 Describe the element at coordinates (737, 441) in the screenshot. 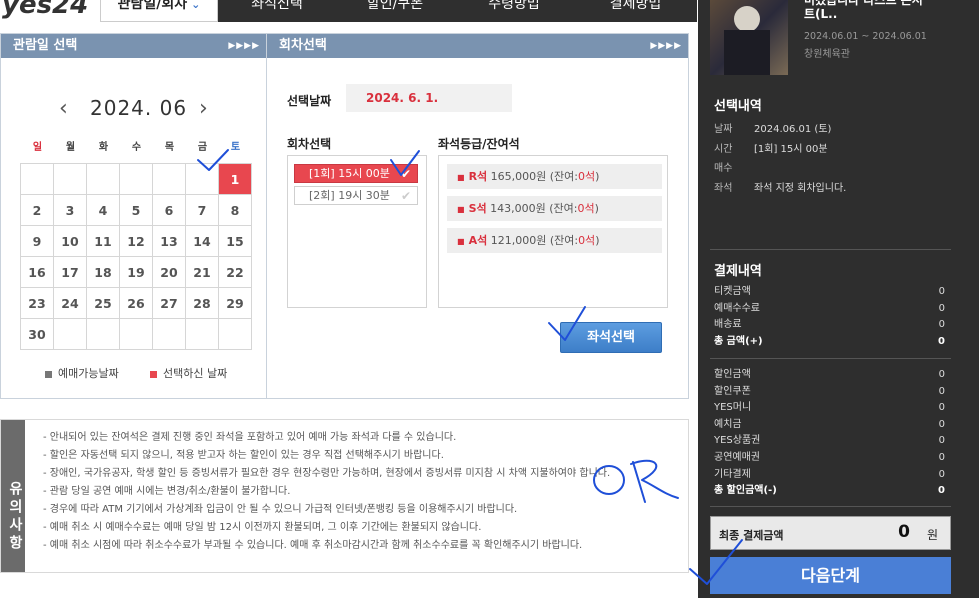

I see `payment-key: YES상품권` at that location.